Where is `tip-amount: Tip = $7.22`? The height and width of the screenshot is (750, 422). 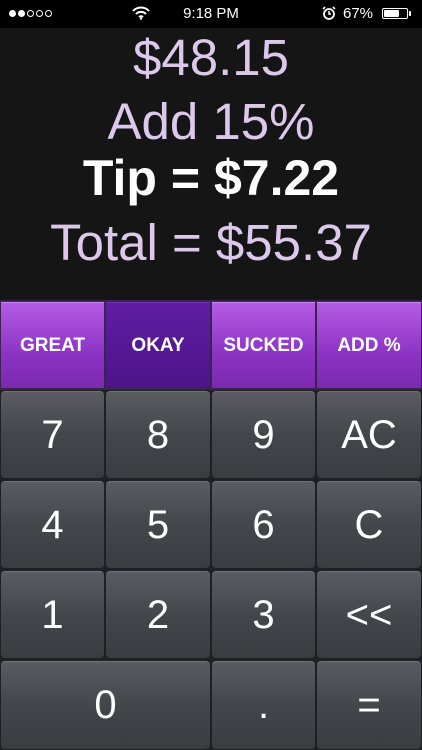
tip-amount: Tip = $7.22 is located at coordinates (211, 178).